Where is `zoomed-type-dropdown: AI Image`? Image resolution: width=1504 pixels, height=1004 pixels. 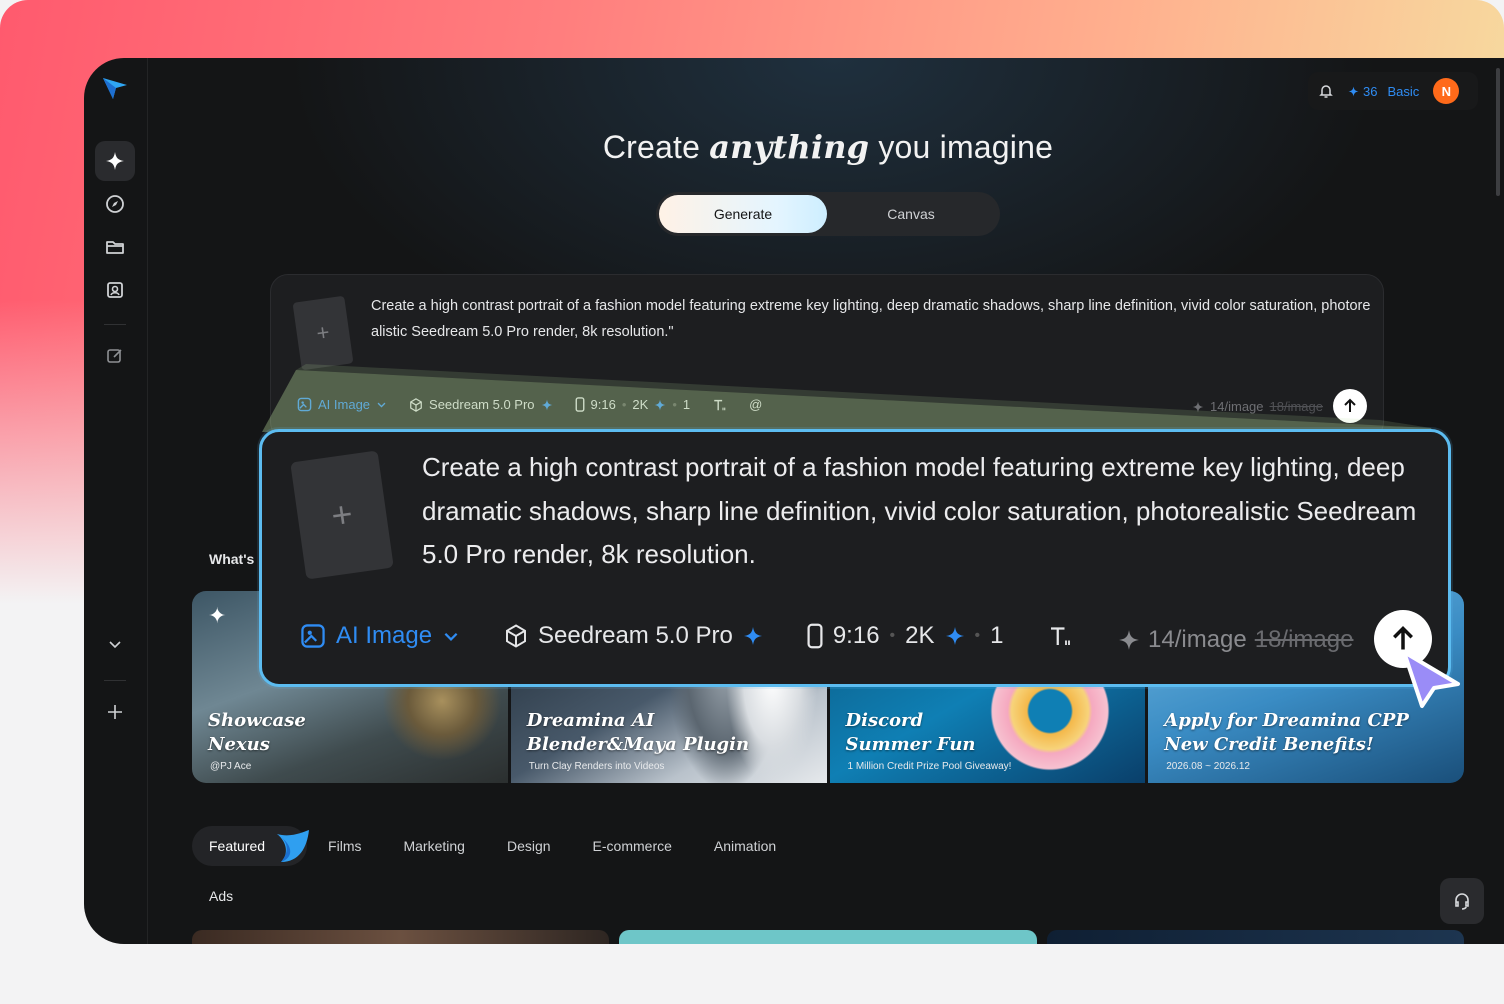
zoomed-type-dropdown: AI Image is located at coordinates (380, 636).